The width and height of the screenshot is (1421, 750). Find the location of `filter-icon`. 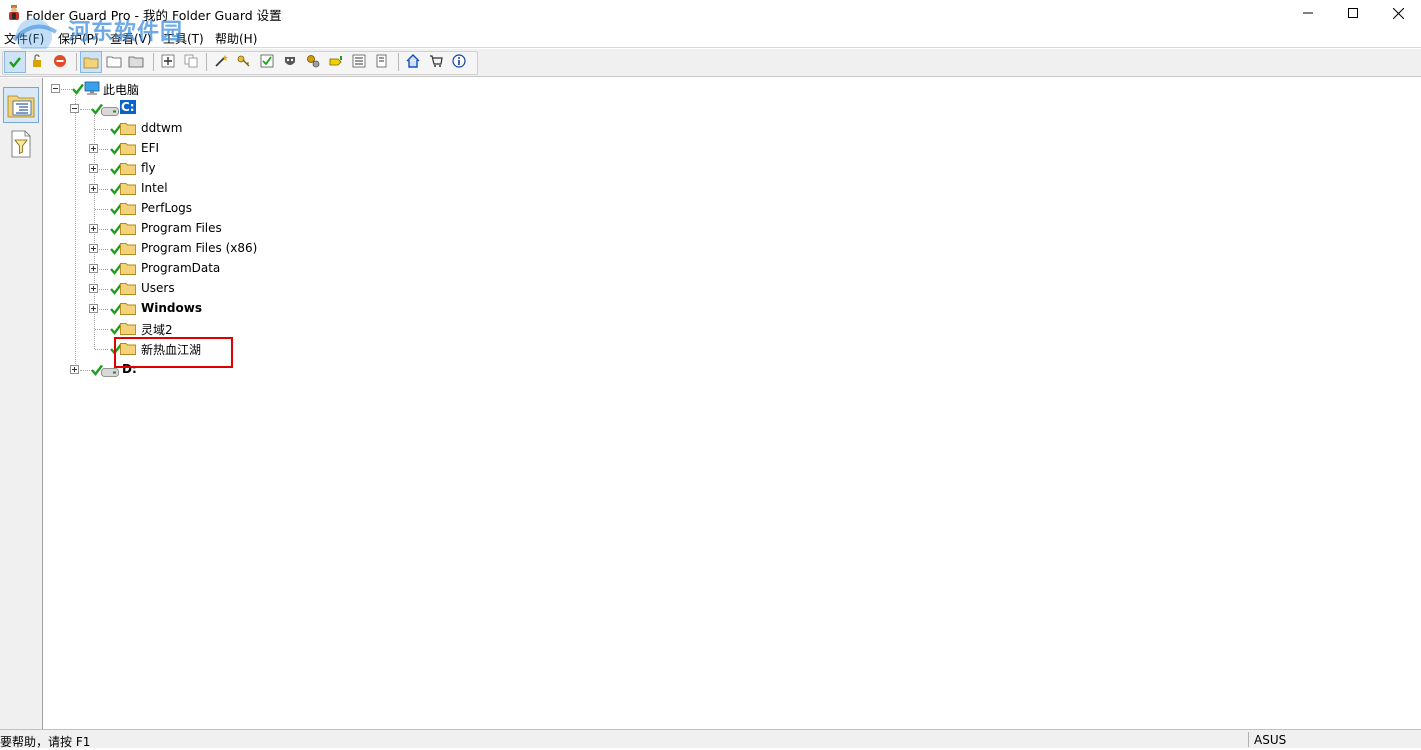

filter-icon is located at coordinates (21, 144).